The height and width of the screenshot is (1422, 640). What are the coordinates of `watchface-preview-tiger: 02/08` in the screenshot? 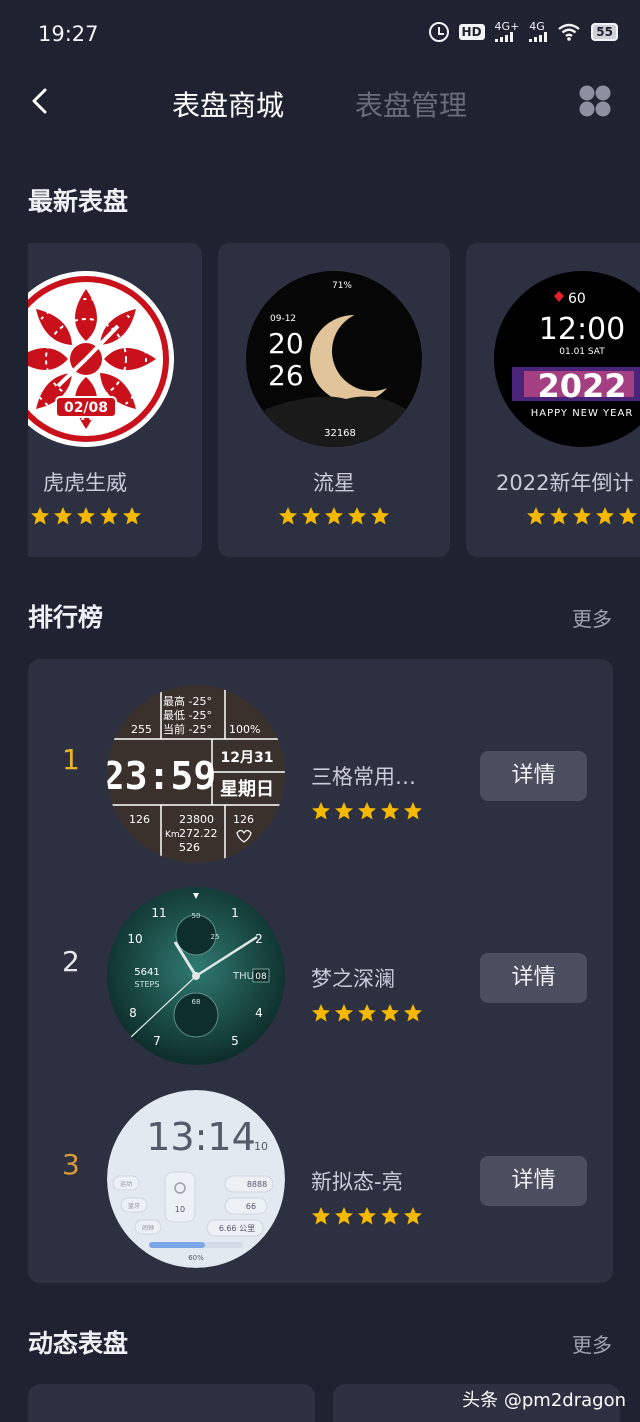 It's located at (101, 359).